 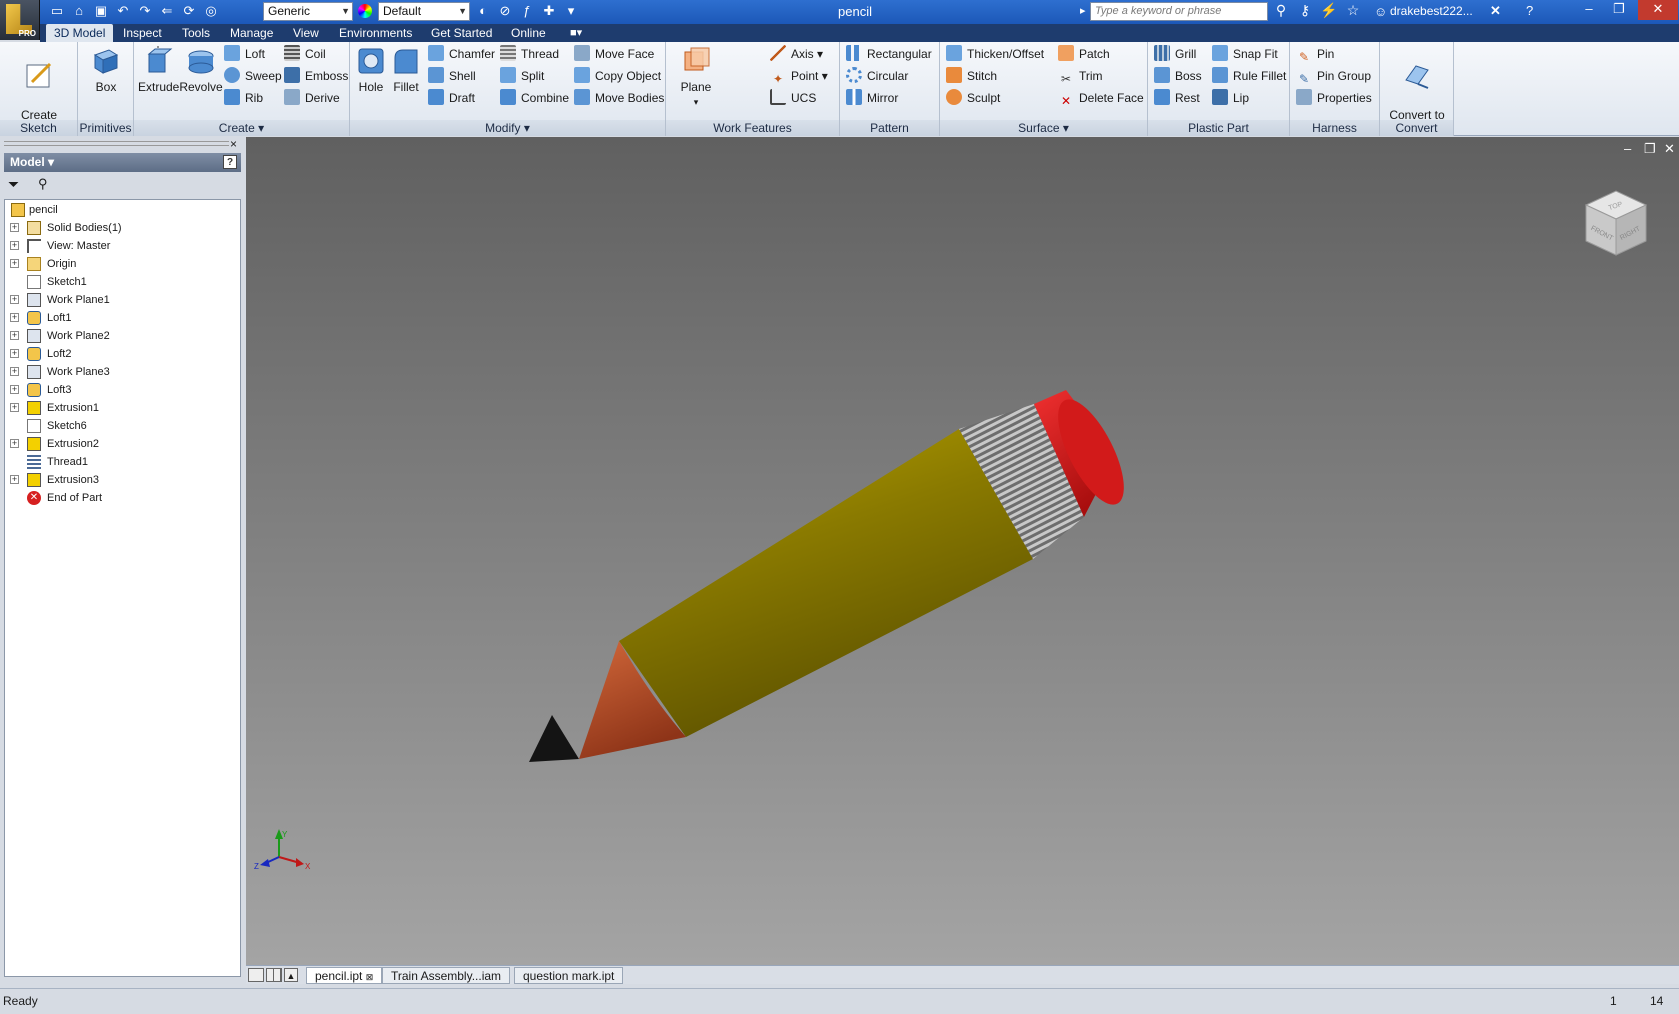 What do you see at coordinates (619, 98) in the screenshot?
I see `move-bodies-button: Move Bodies` at bounding box center [619, 98].